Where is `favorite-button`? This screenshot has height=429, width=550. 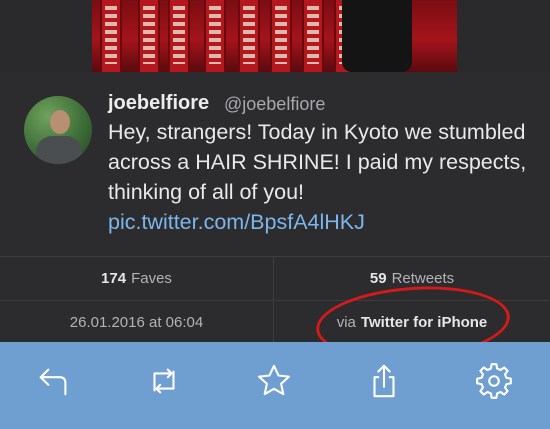
favorite-button is located at coordinates (274, 381).